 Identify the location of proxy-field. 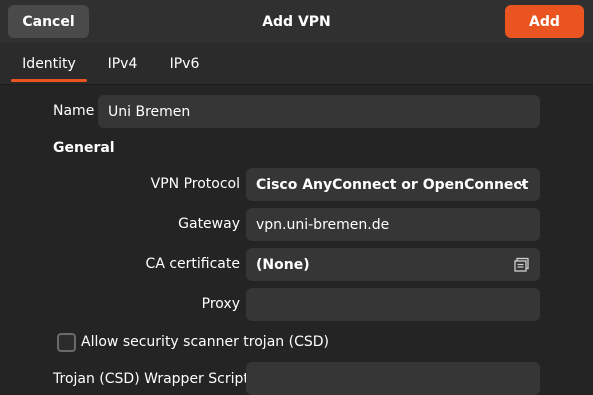
(393, 304).